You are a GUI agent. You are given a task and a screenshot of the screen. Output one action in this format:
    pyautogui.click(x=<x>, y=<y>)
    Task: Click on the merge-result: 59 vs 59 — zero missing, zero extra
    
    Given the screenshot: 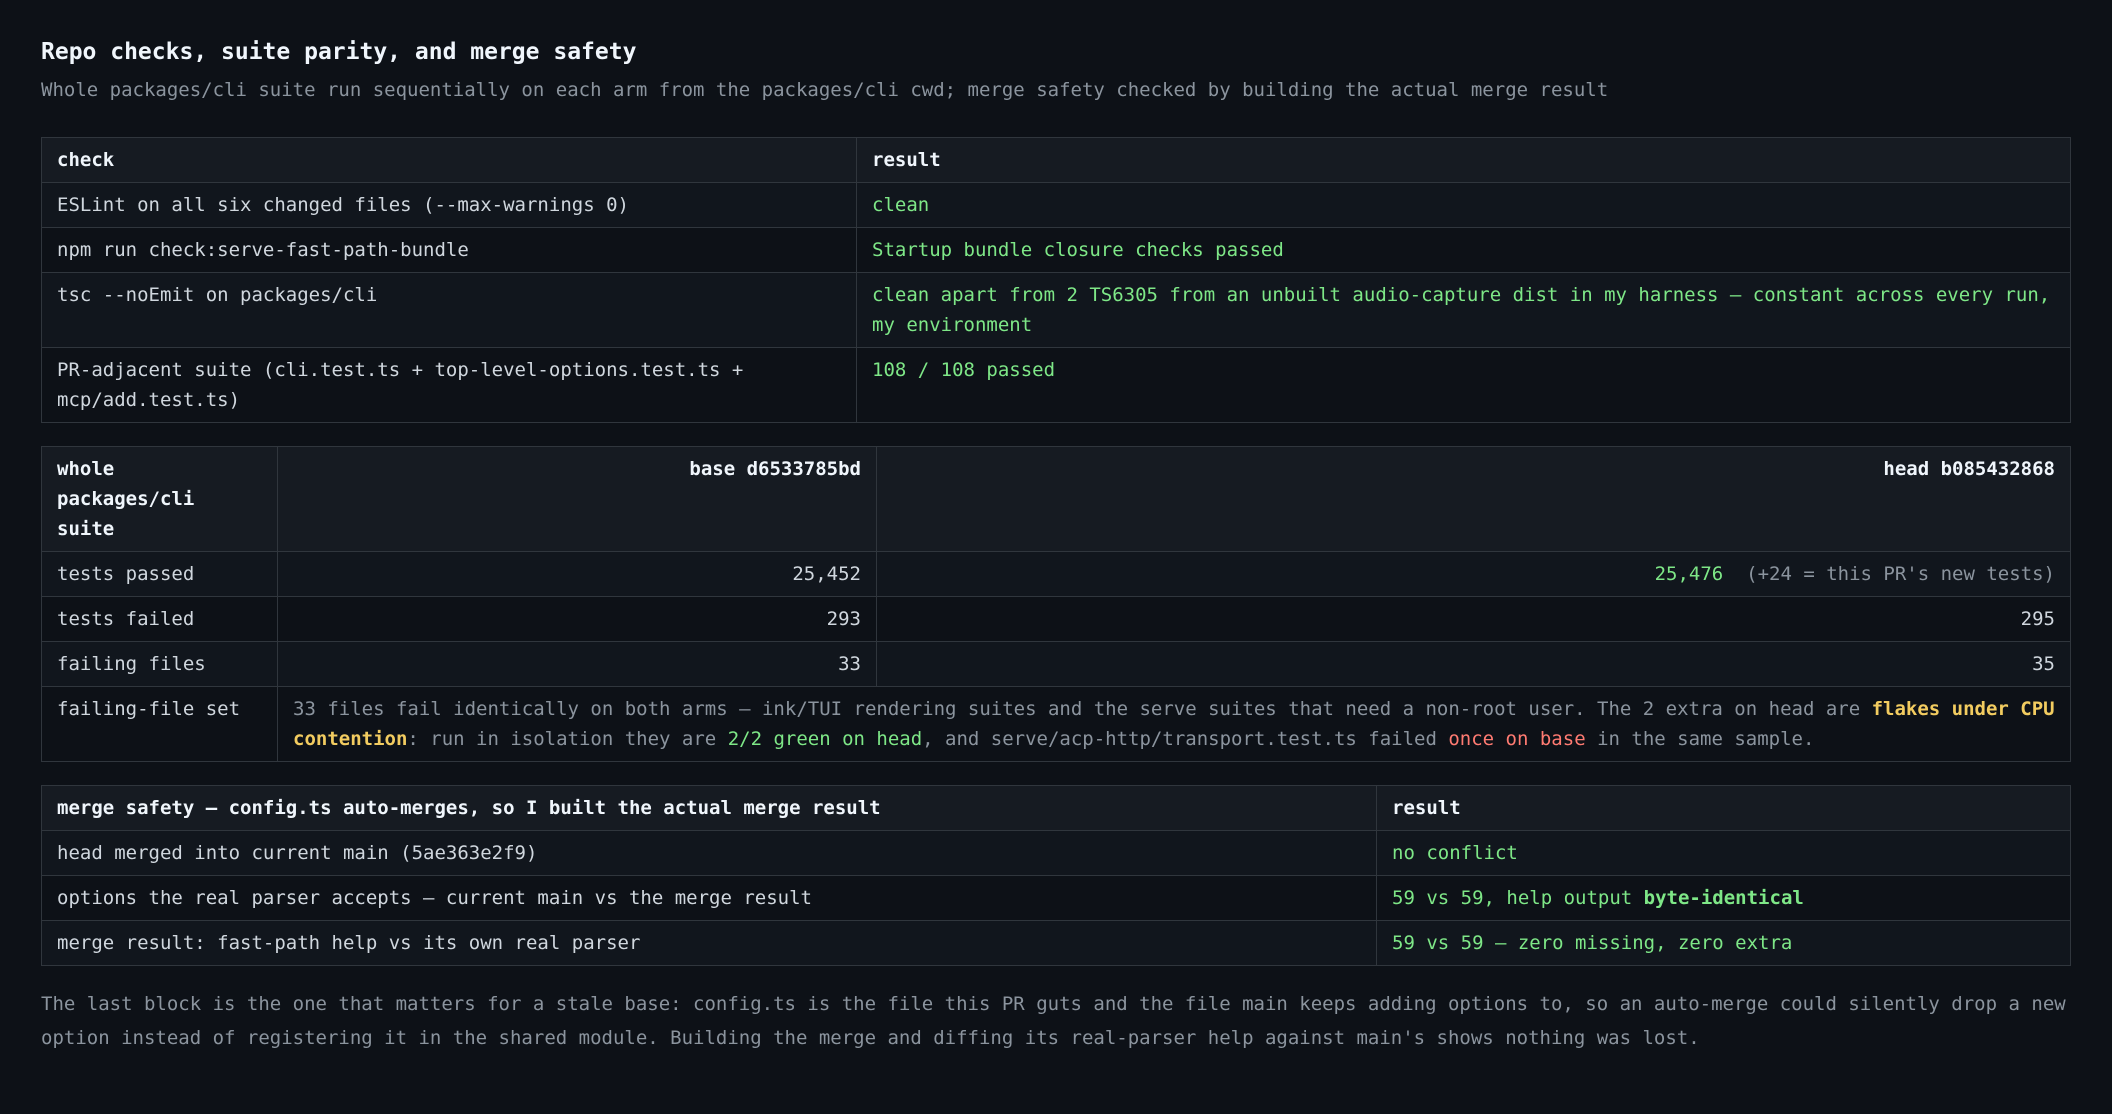 What is the action you would take?
    pyautogui.click(x=1723, y=943)
    